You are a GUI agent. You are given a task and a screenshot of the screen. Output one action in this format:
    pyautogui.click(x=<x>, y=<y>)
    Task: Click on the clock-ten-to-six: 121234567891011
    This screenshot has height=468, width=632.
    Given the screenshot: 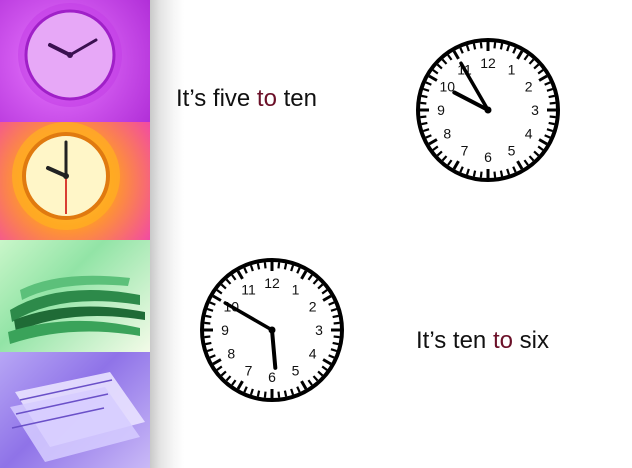 What is the action you would take?
    pyautogui.click(x=272, y=330)
    